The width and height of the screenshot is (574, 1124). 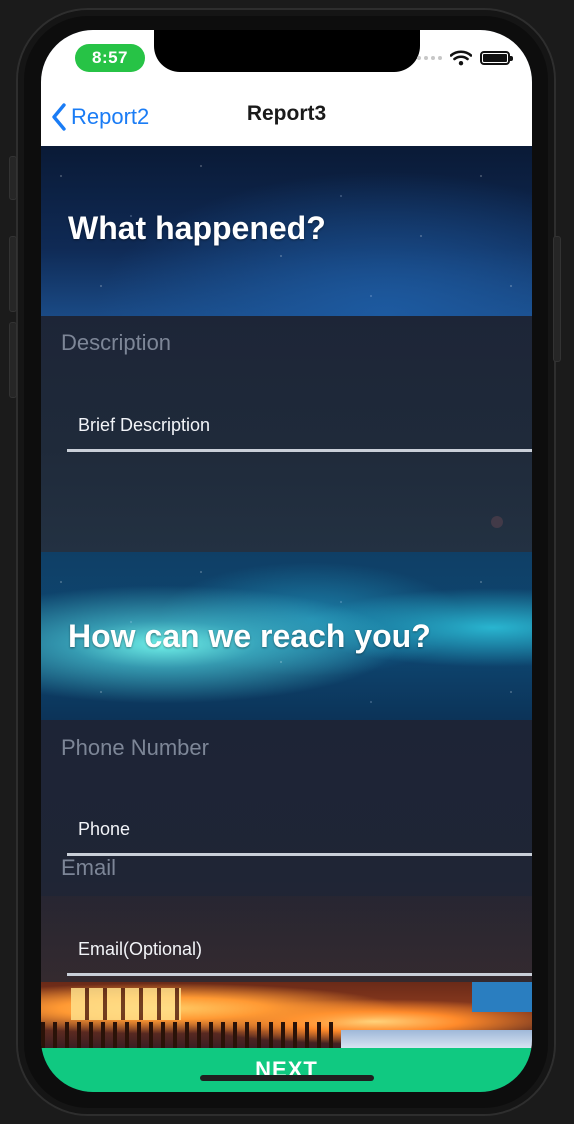 I want to click on contact-banner: How can we reach you?, so click(x=286, y=636).